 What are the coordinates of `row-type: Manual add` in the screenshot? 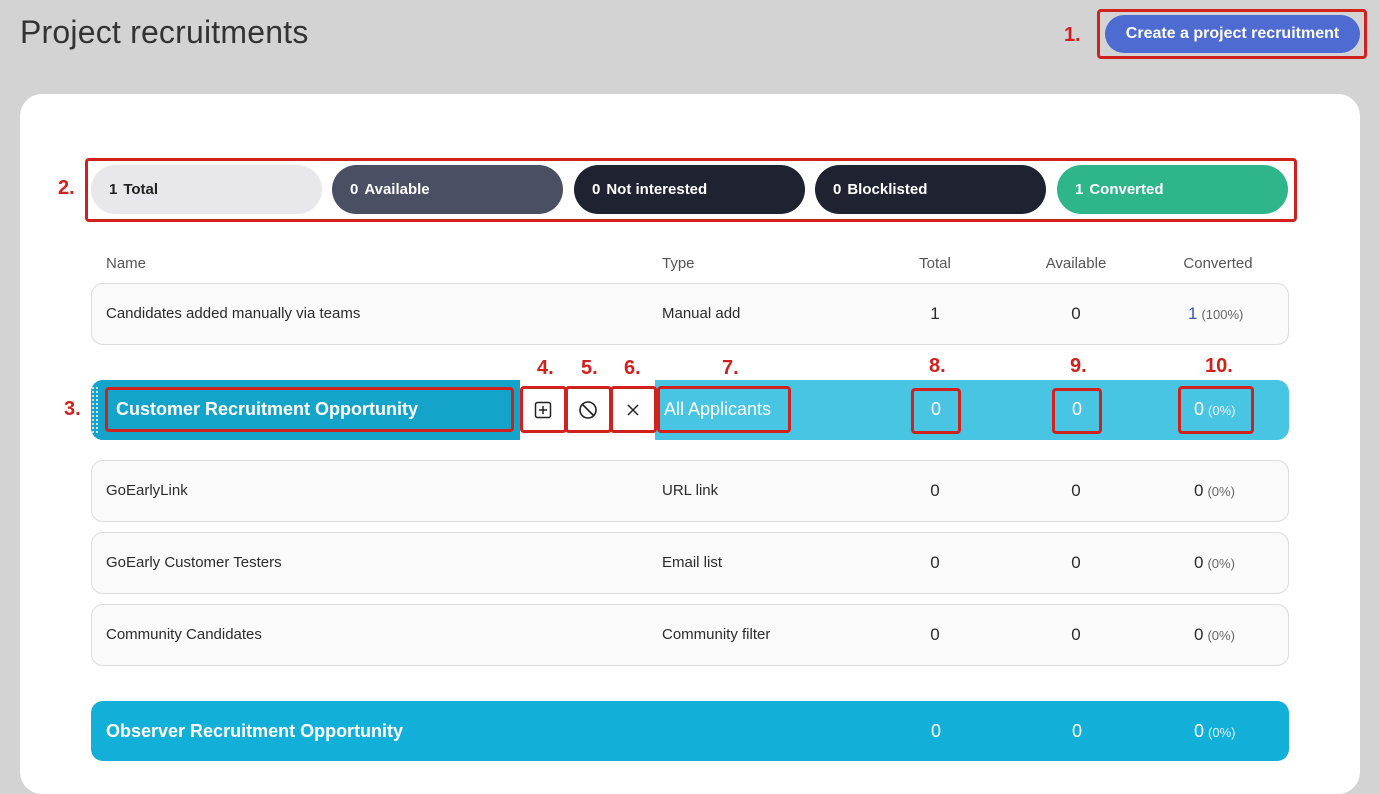 It's located at (701, 313).